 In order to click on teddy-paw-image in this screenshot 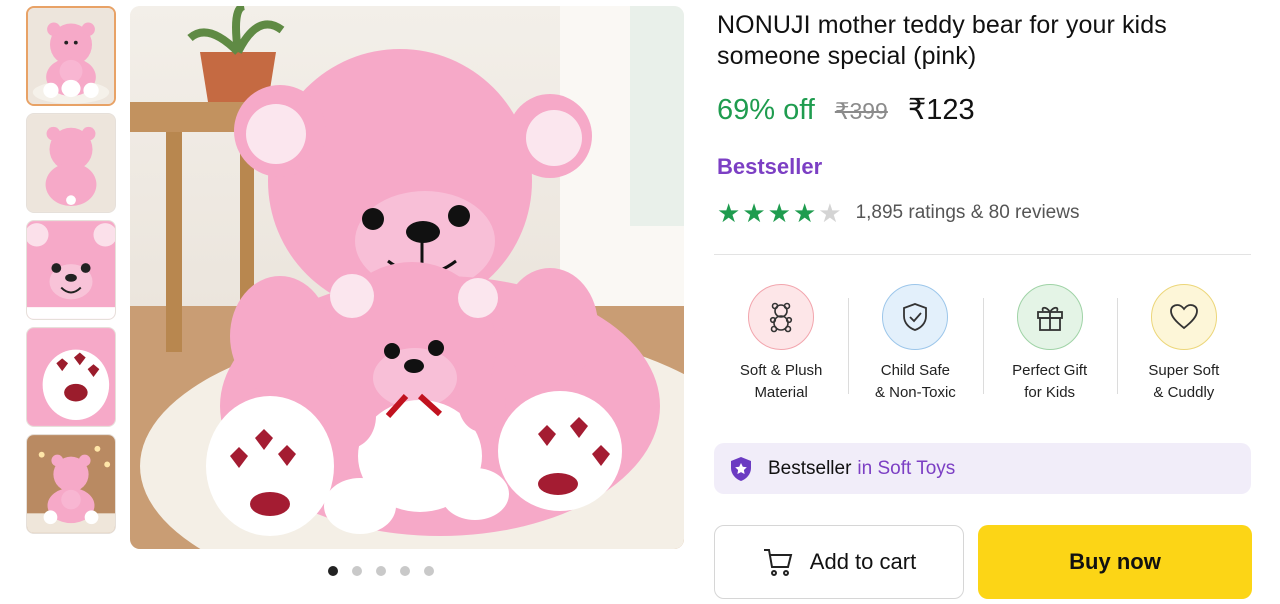, I will do `click(71, 377)`.